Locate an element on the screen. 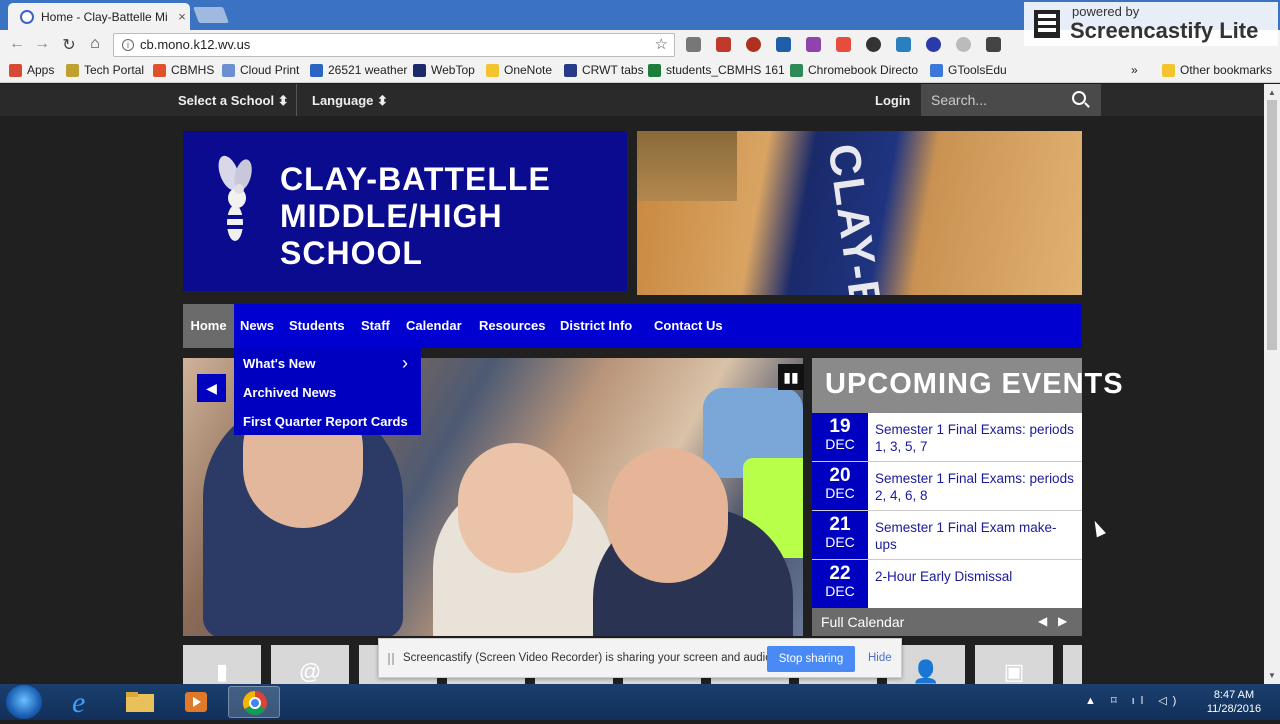 This screenshot has height=724, width=1280. scroll-down-icon: ▼ is located at coordinates (1272, 675).